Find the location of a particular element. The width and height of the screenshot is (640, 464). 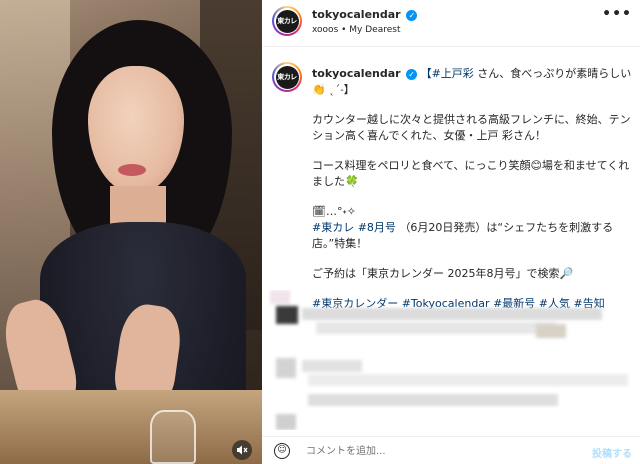

avatar-logo-text: 東カレ is located at coordinates (287, 21).